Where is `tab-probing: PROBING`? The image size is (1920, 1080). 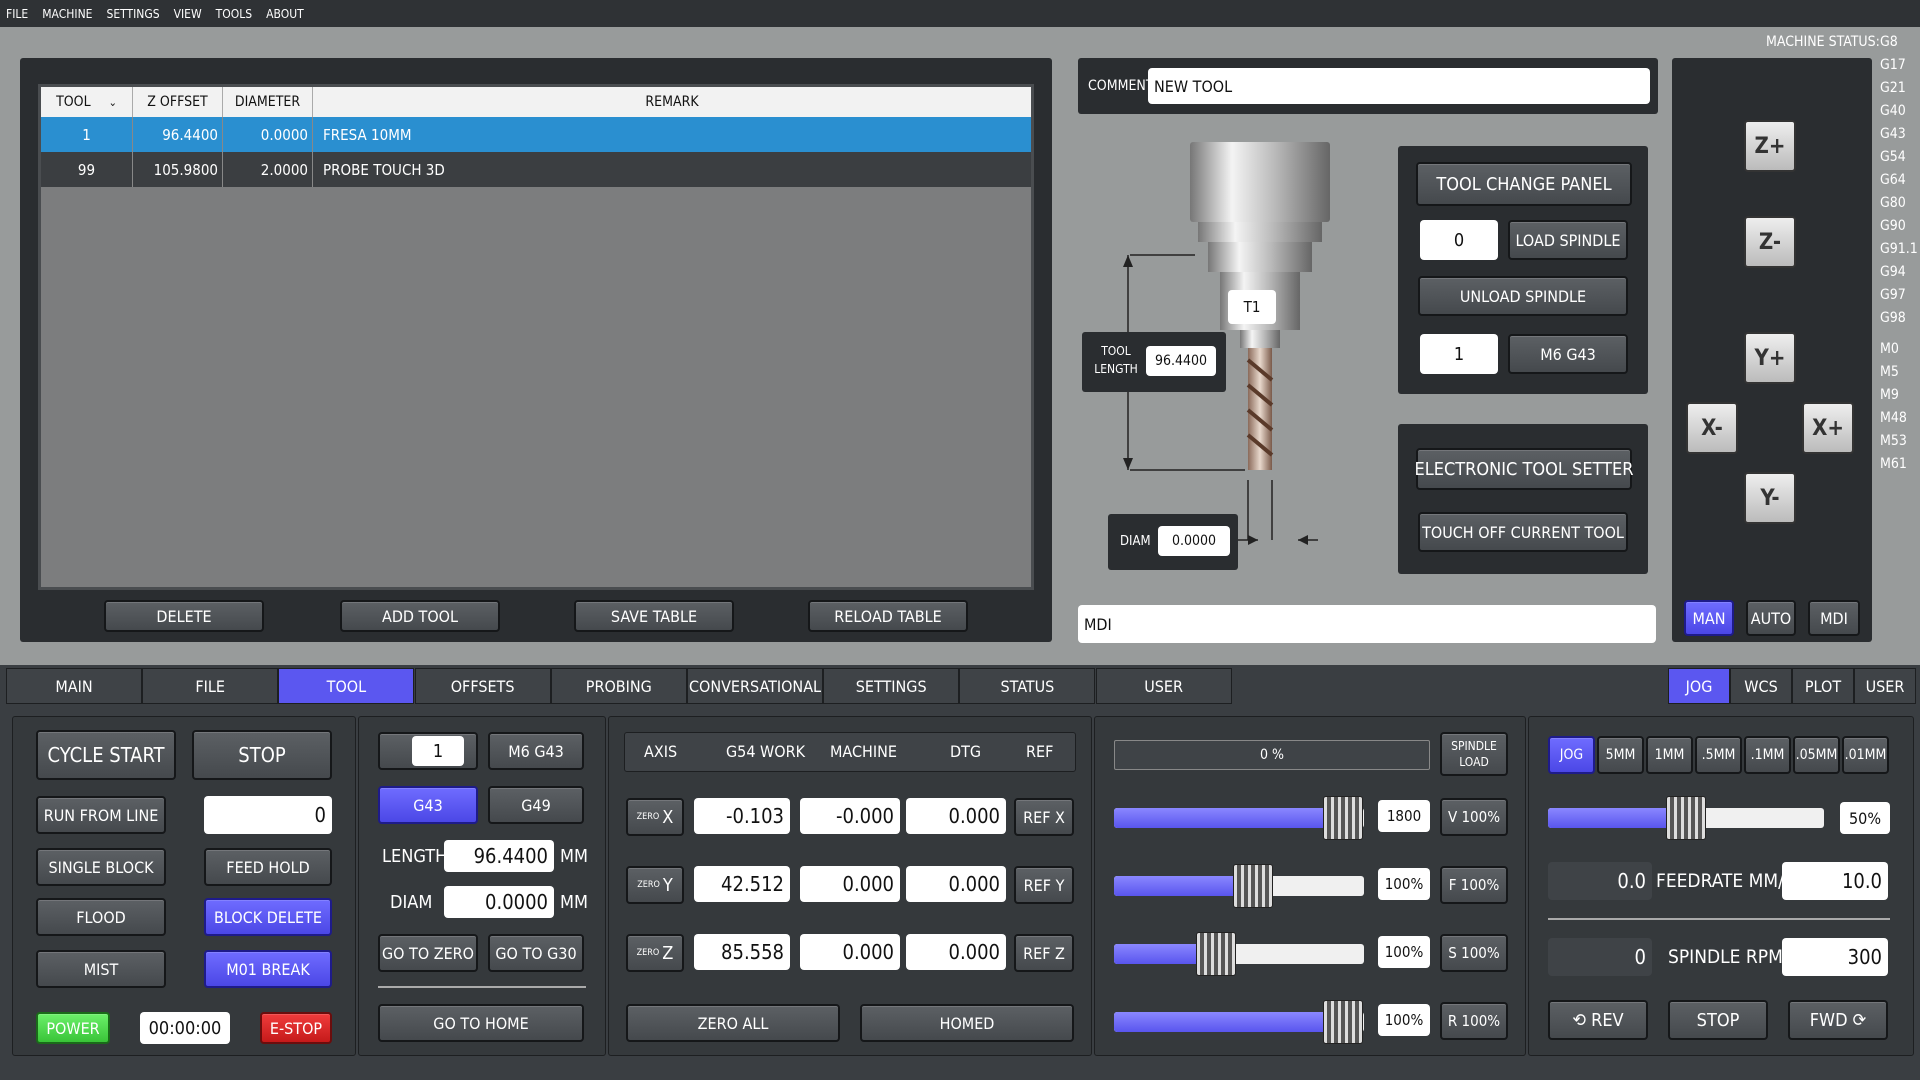
tab-probing: PROBING is located at coordinates (618, 686).